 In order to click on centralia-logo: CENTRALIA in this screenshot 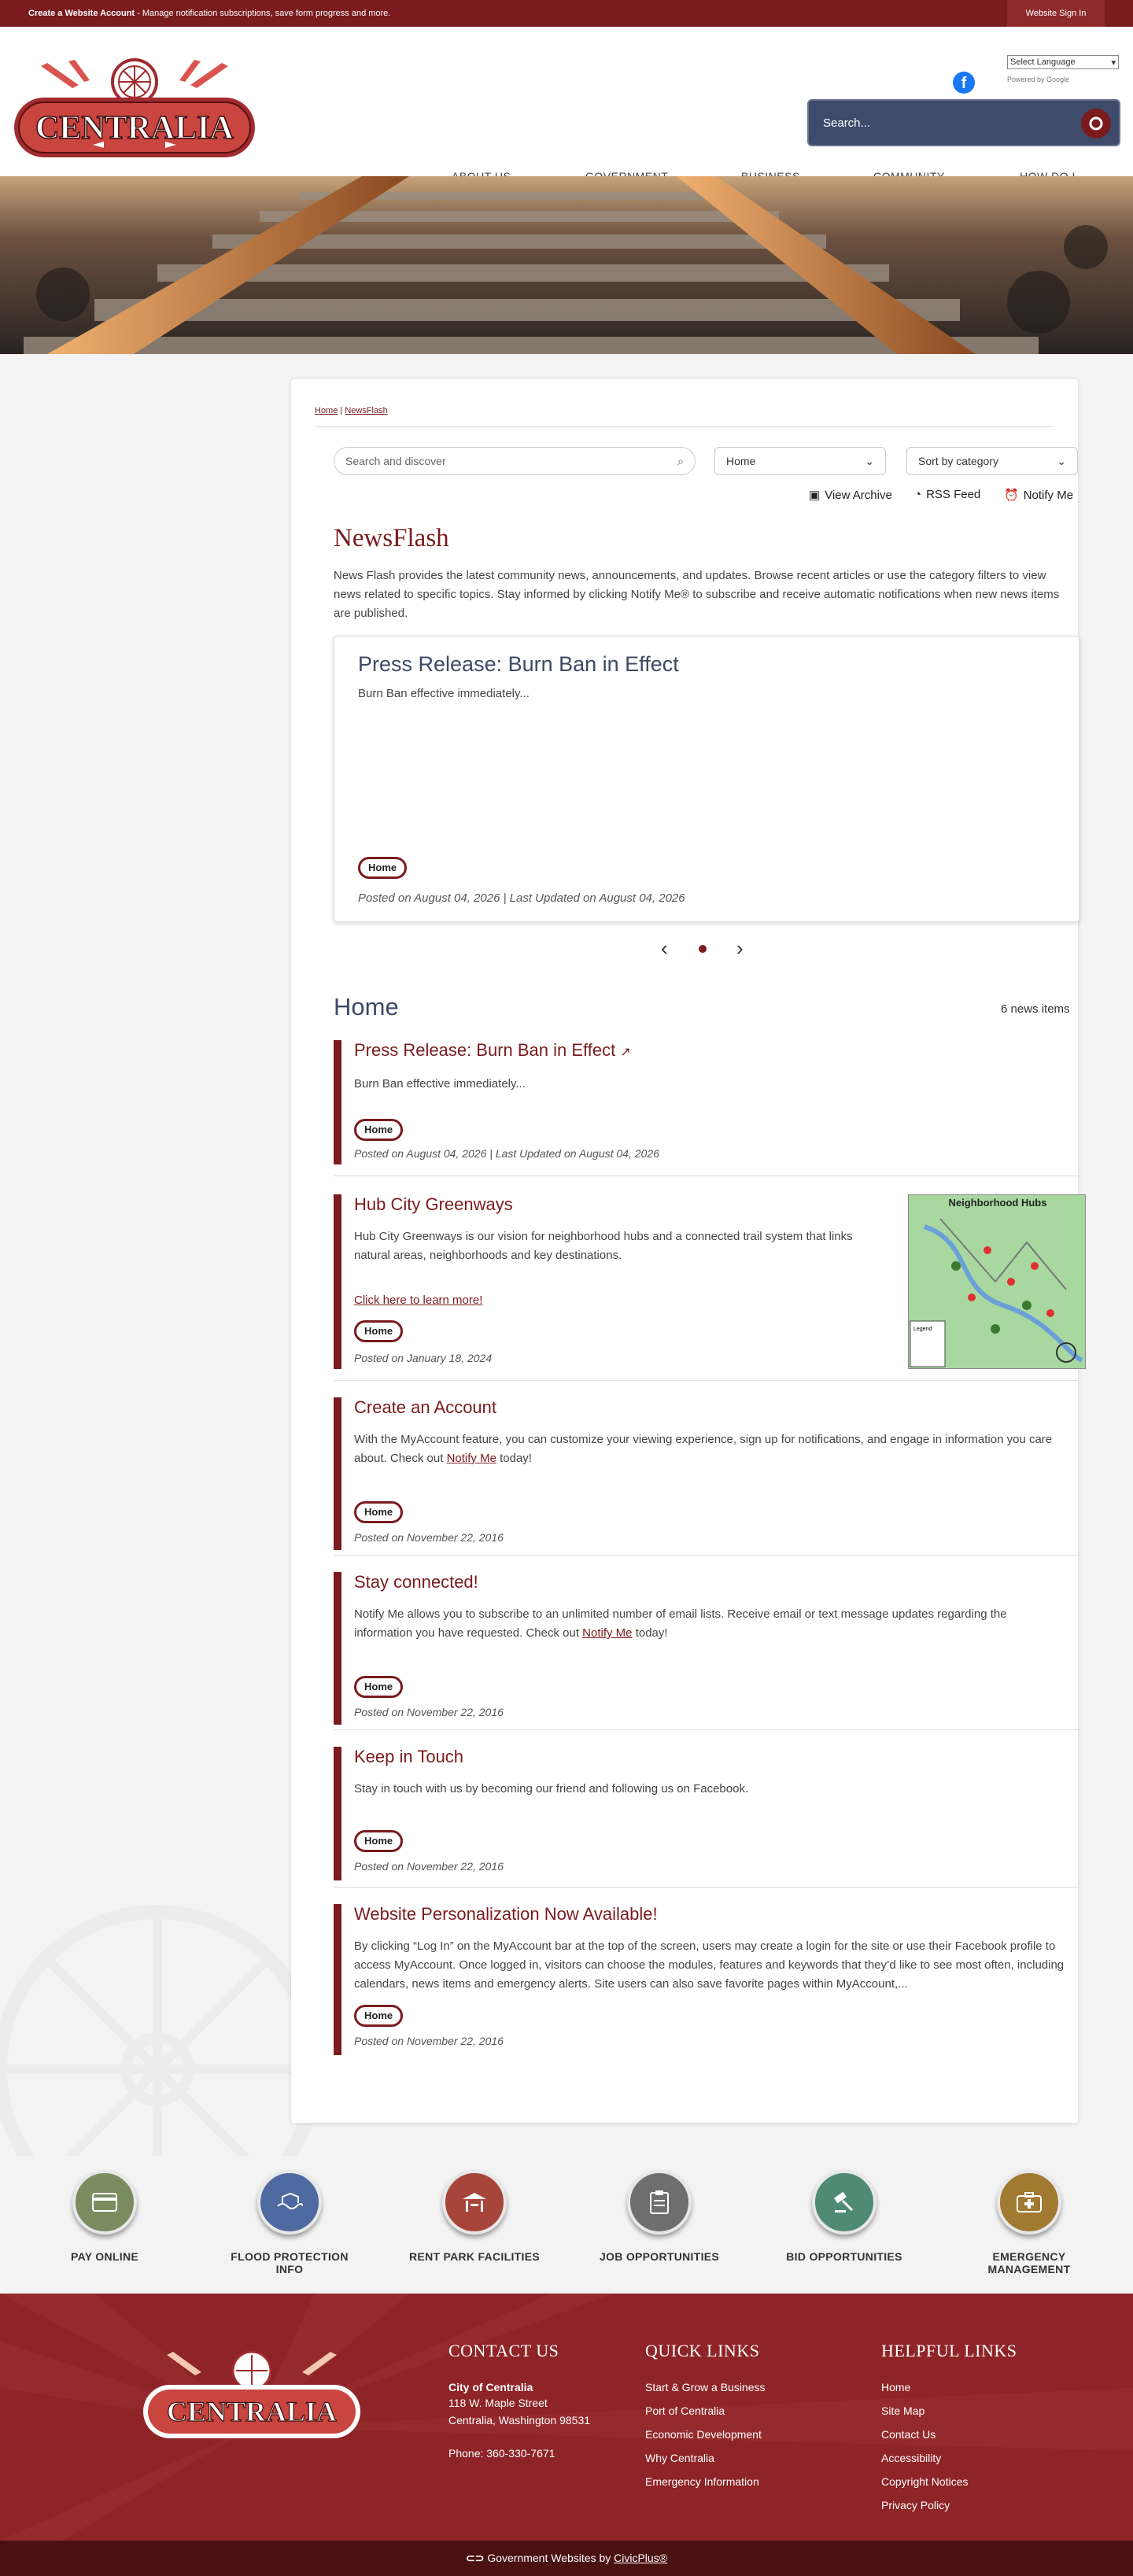, I will do `click(134, 111)`.